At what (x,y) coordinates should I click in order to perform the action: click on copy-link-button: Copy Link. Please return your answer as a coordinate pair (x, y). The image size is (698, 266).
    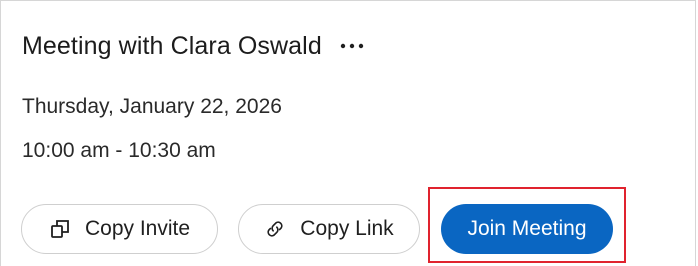
    Looking at the image, I should click on (329, 229).